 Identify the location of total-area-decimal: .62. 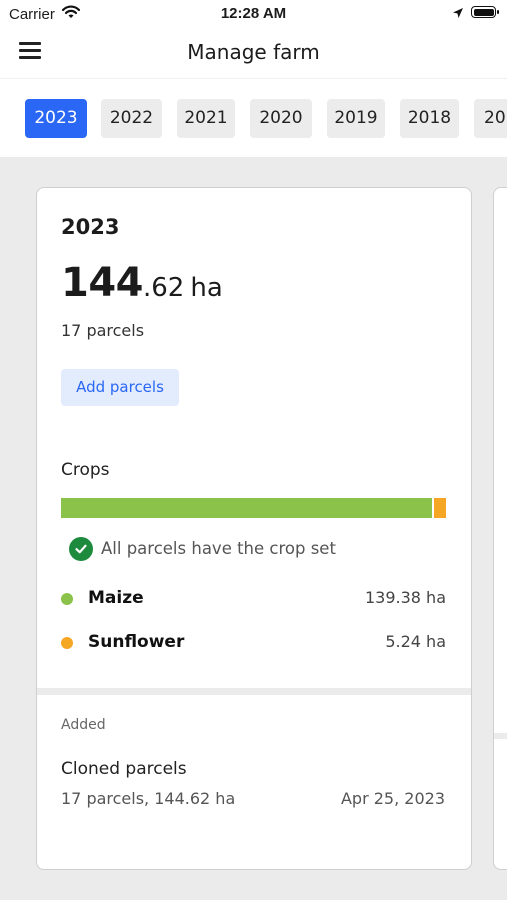
(164, 288).